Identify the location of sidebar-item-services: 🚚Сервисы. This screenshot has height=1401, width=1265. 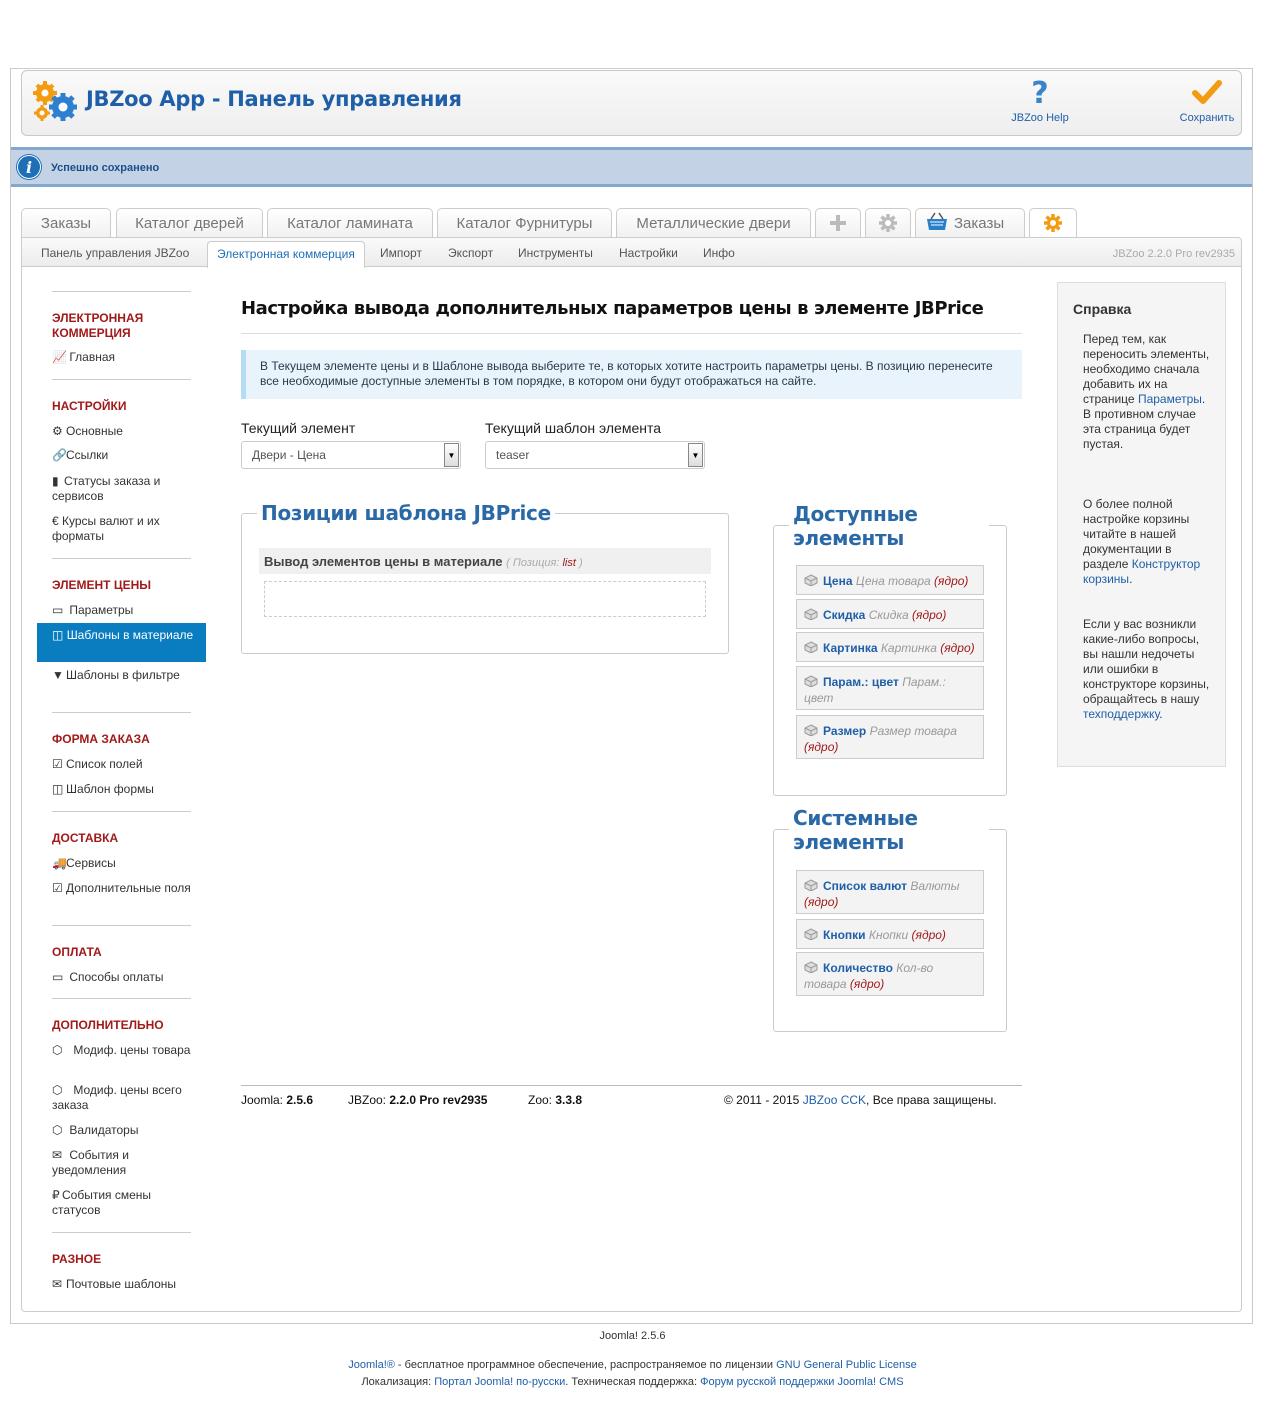
(122, 863).